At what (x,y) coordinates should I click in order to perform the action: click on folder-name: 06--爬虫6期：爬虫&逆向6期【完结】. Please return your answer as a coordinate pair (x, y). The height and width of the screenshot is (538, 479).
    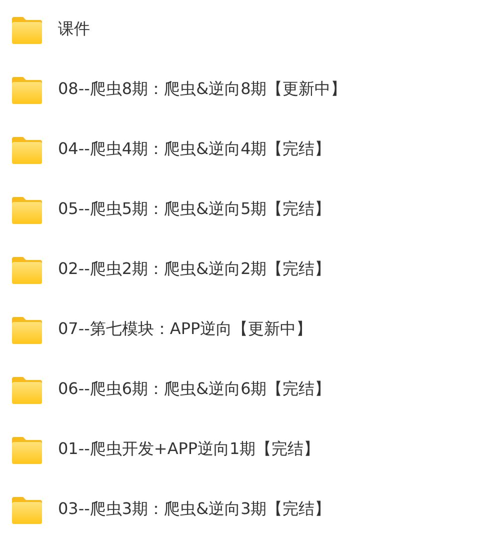
    Looking at the image, I should click on (194, 389).